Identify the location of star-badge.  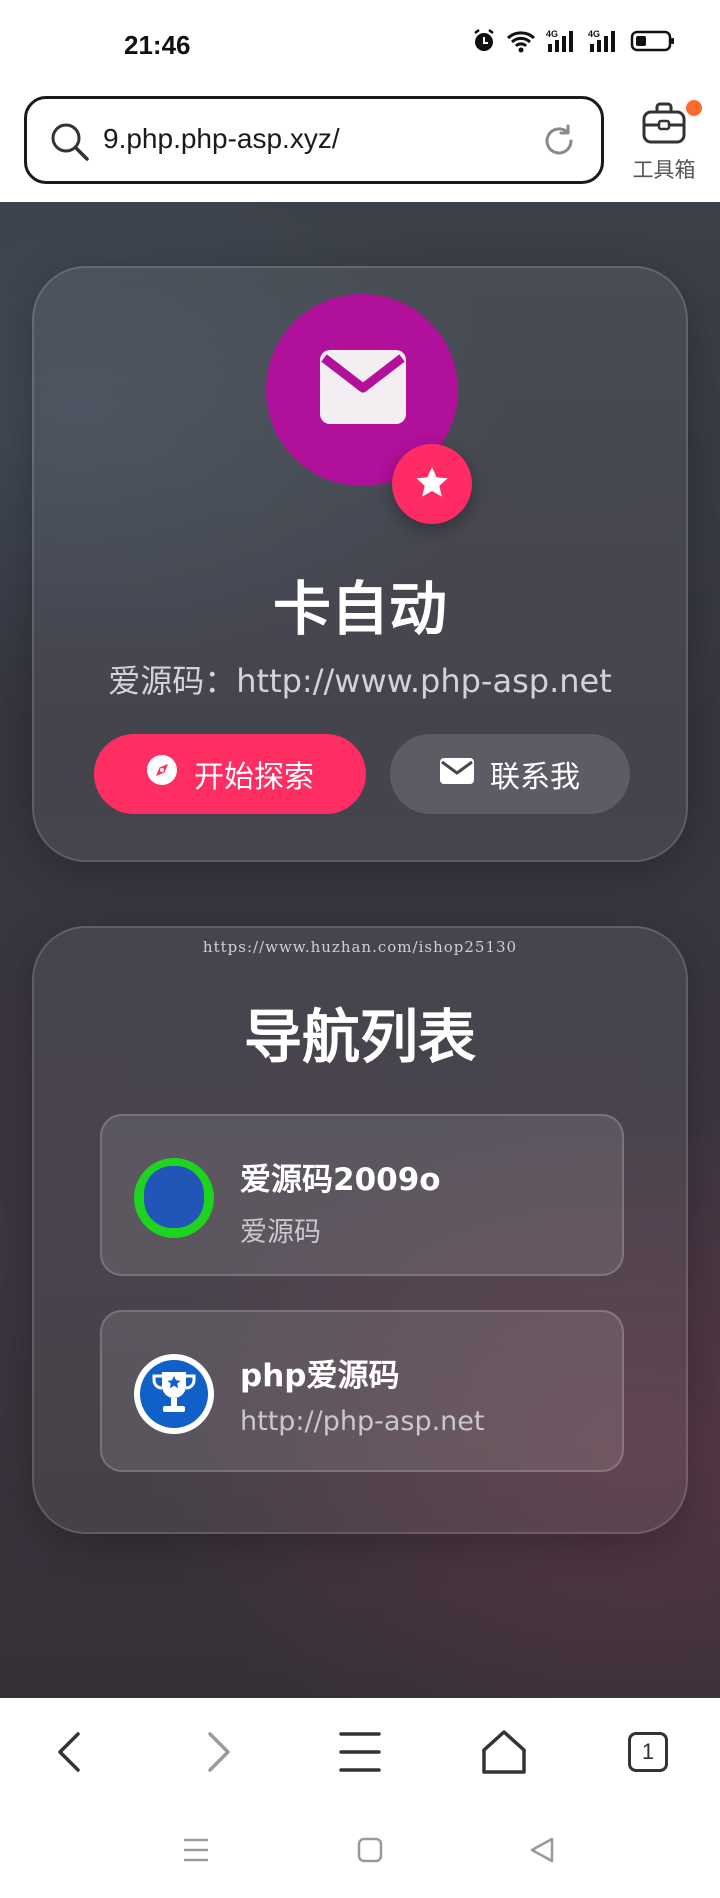
(432, 484).